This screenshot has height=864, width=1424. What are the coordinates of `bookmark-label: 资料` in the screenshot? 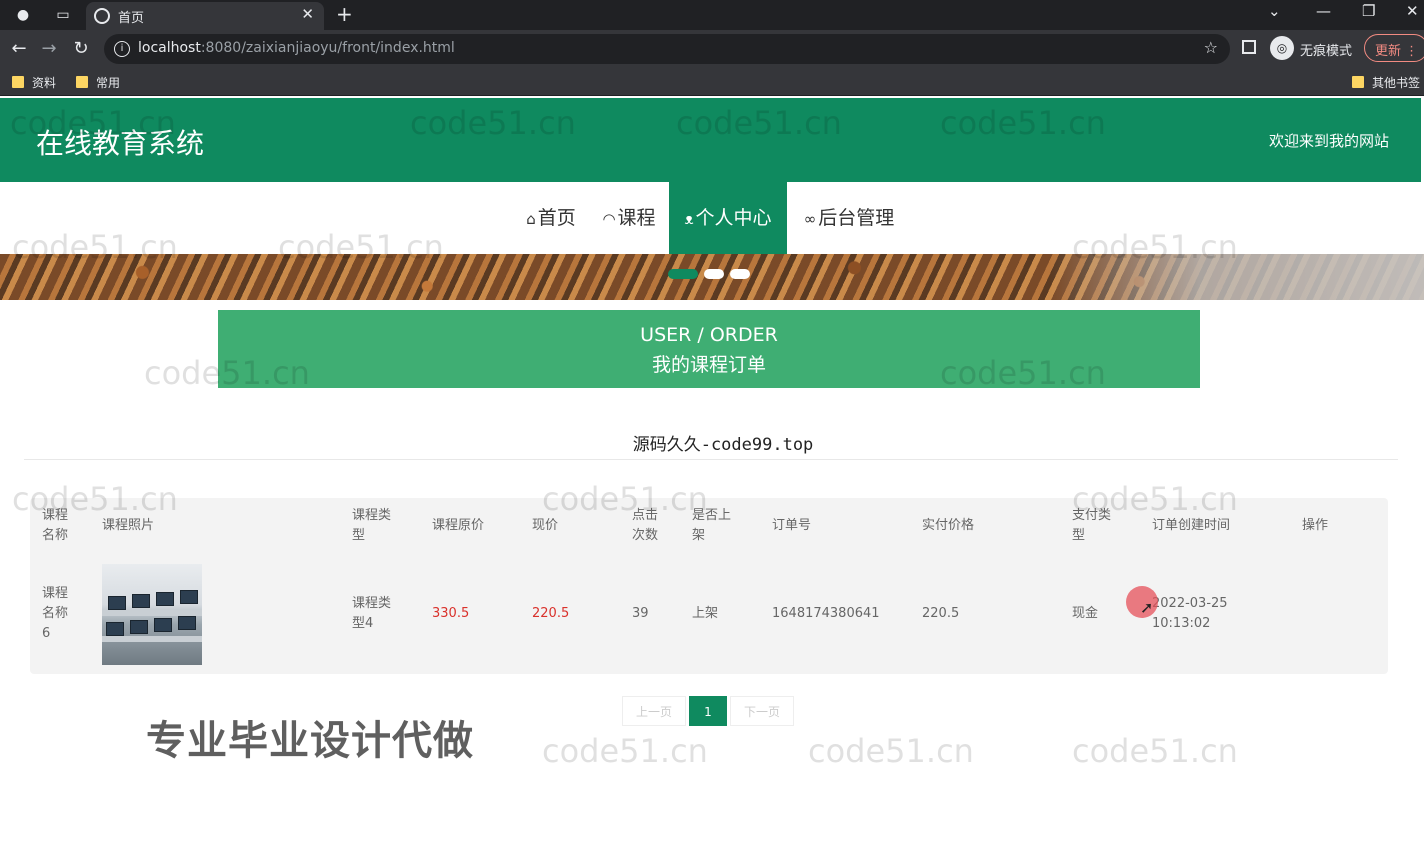 It's located at (44, 83).